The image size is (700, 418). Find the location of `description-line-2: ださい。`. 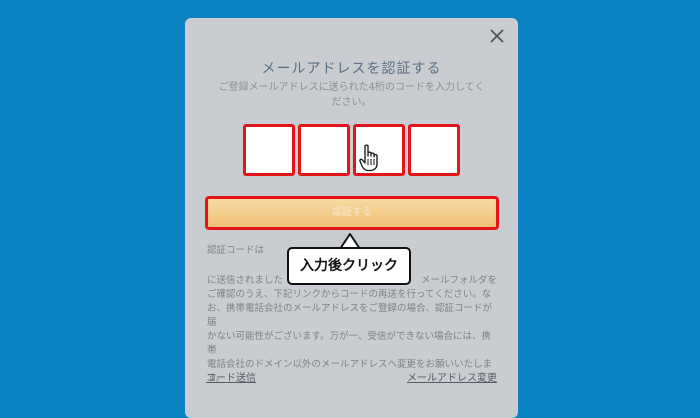

description-line-2: ださい。 is located at coordinates (351, 102).